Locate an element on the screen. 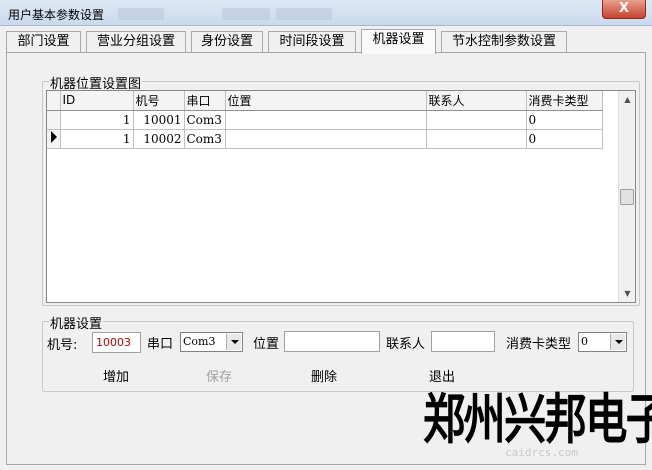  tab-identity: 身份设置 is located at coordinates (227, 42).